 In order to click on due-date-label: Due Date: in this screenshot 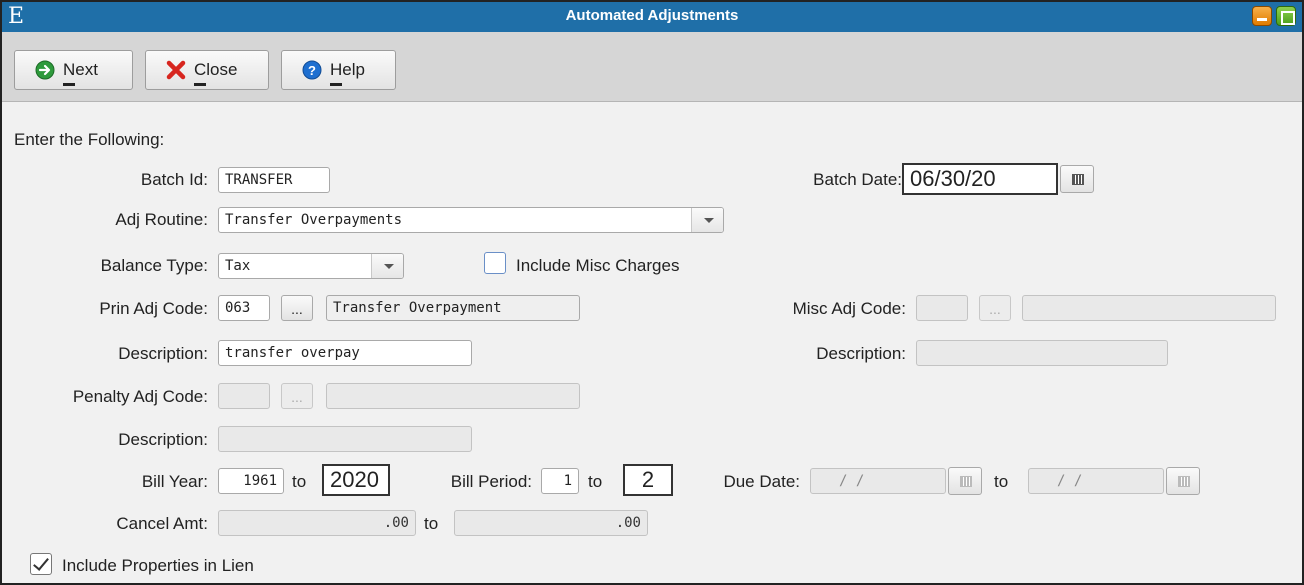, I will do `click(761, 481)`.